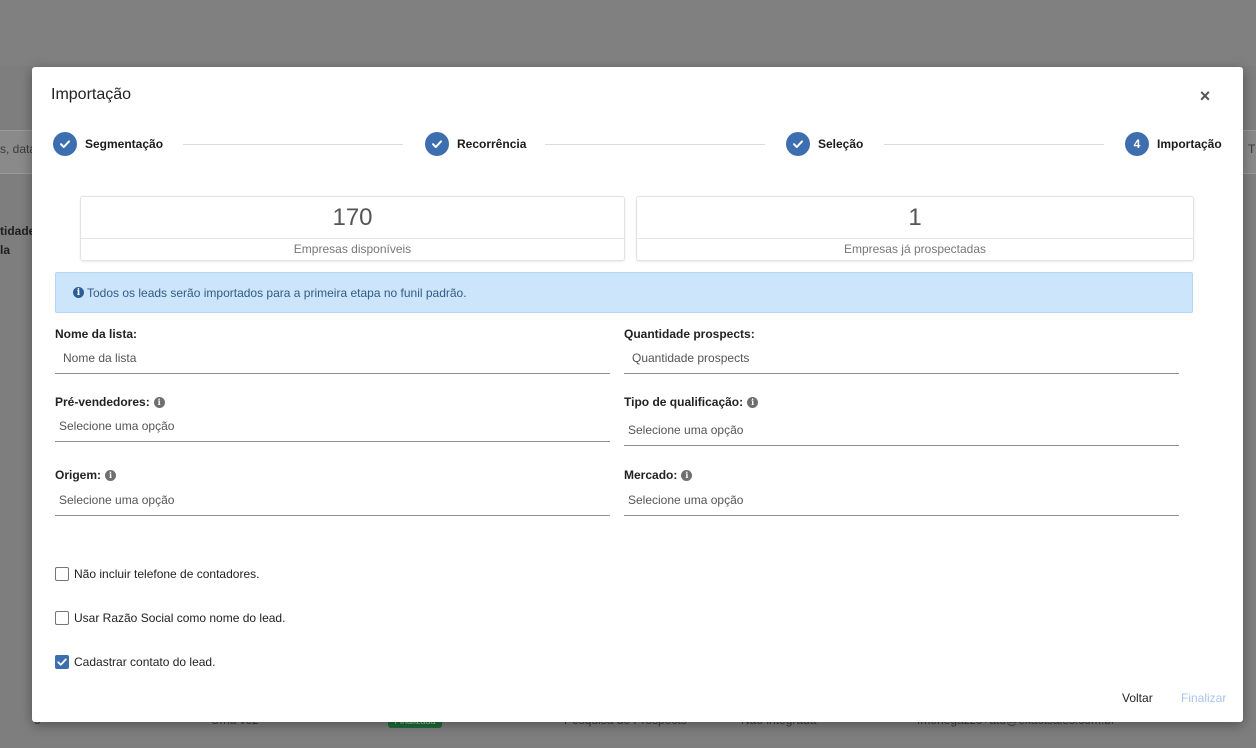 This screenshot has width=1256, height=748. I want to click on background-column-fragment: la, so click(5, 250).